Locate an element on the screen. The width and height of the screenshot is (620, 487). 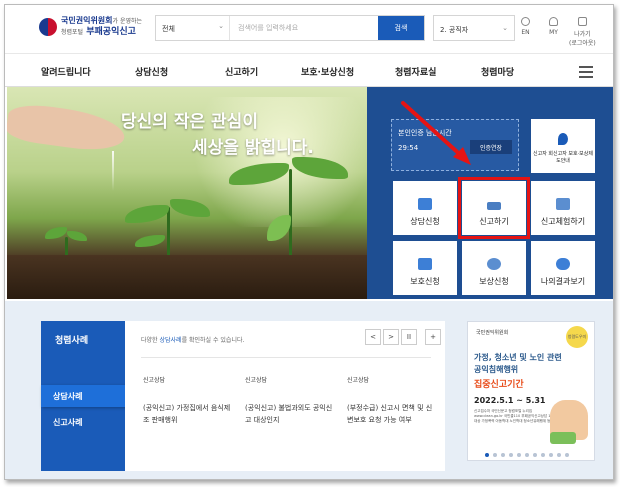
my-page-link: MY is located at coordinates (553, 26).